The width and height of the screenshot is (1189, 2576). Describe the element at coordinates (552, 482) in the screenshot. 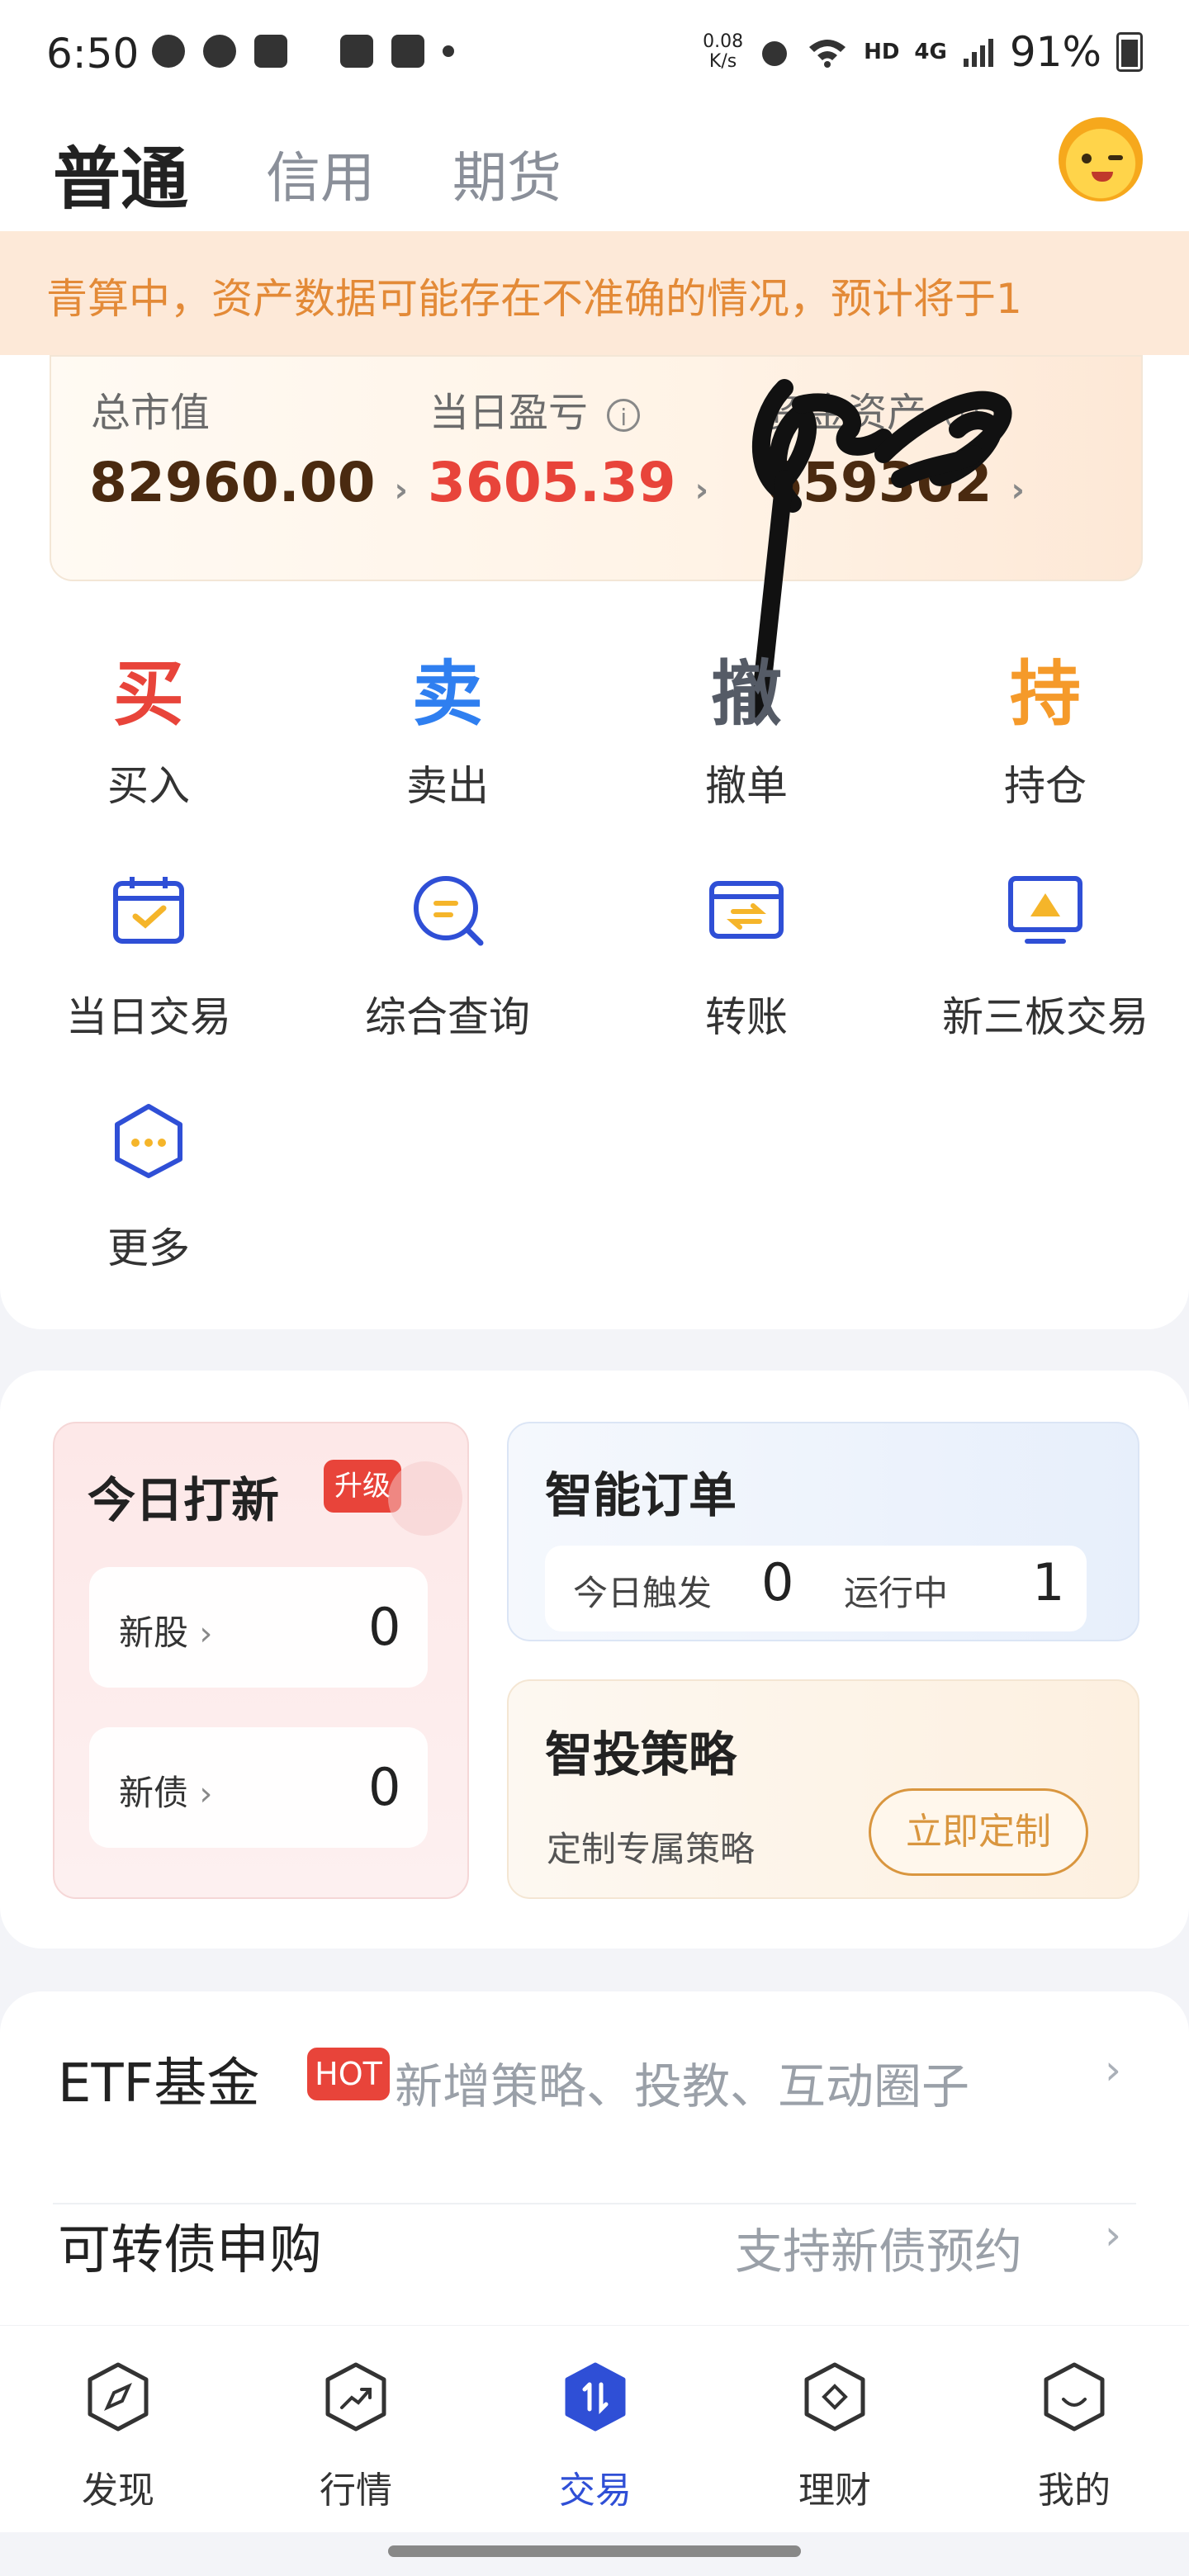

I see `daily-pnl-number: 3605.39` at that location.